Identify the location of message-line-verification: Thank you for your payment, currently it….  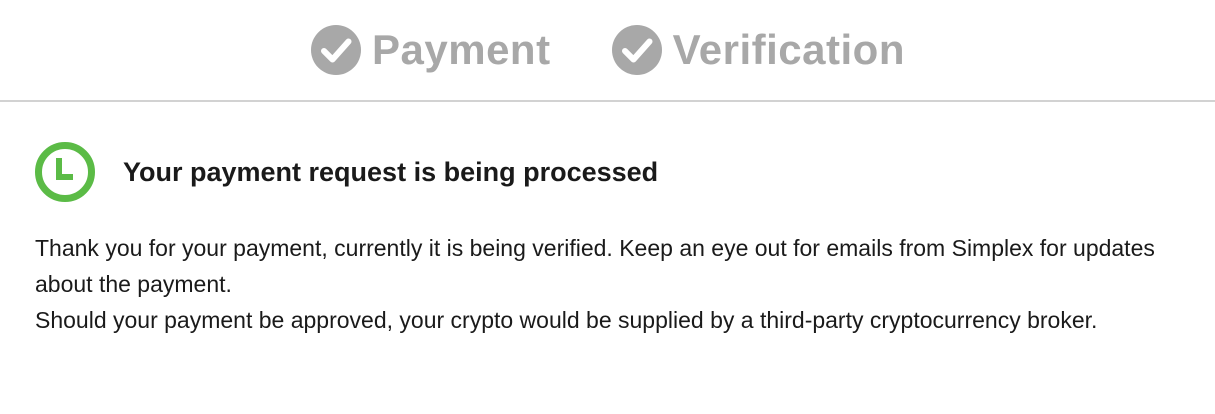
(595, 266).